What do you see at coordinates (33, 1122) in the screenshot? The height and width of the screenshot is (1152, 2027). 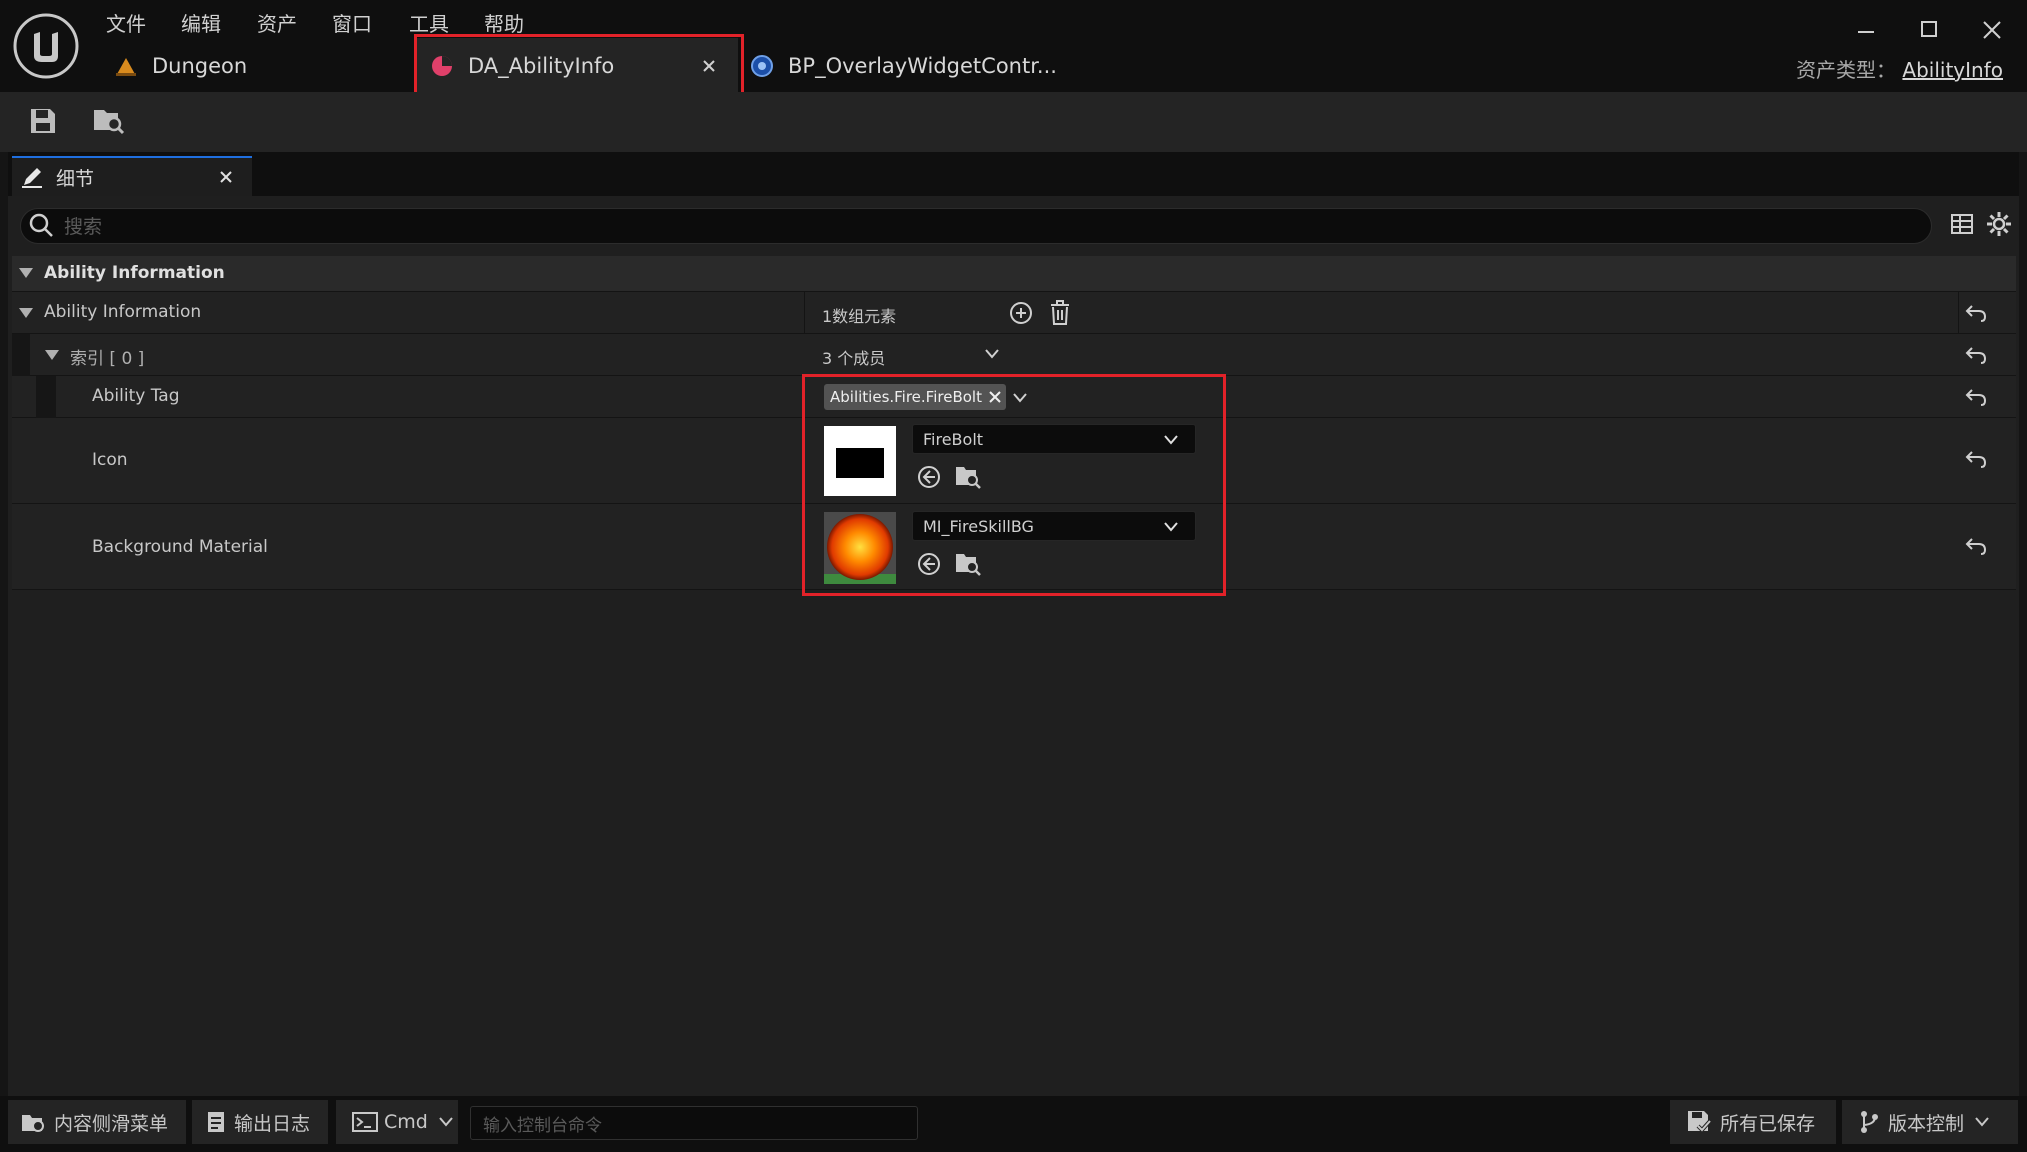 I see `content-drawer-icon` at bounding box center [33, 1122].